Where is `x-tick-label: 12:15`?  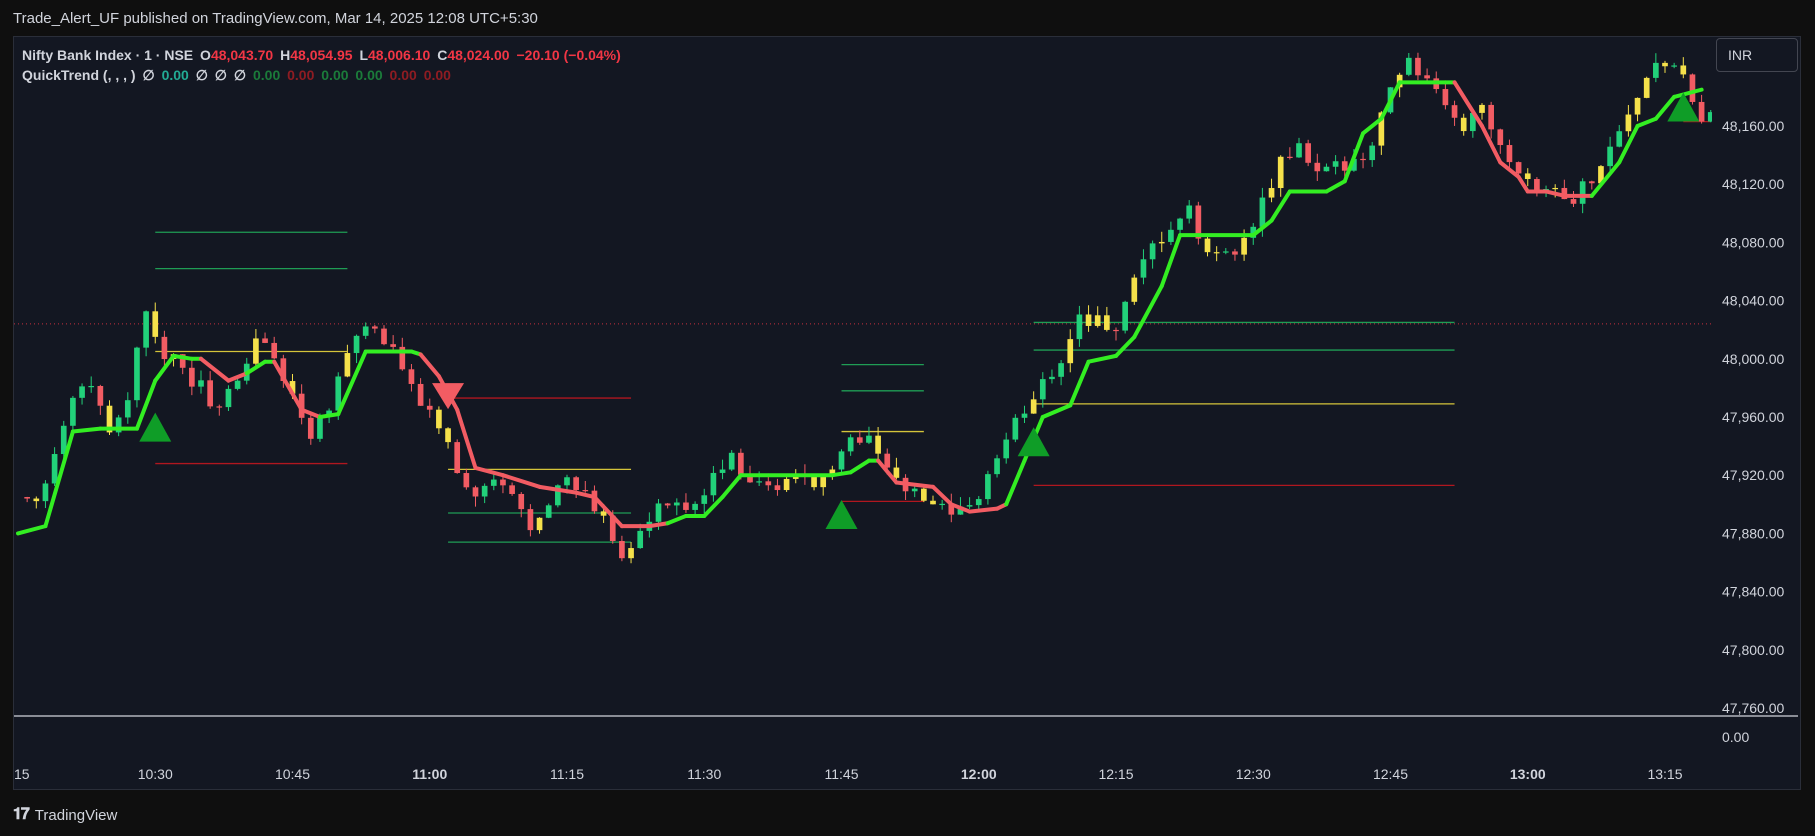
x-tick-label: 12:15 is located at coordinates (1115, 774).